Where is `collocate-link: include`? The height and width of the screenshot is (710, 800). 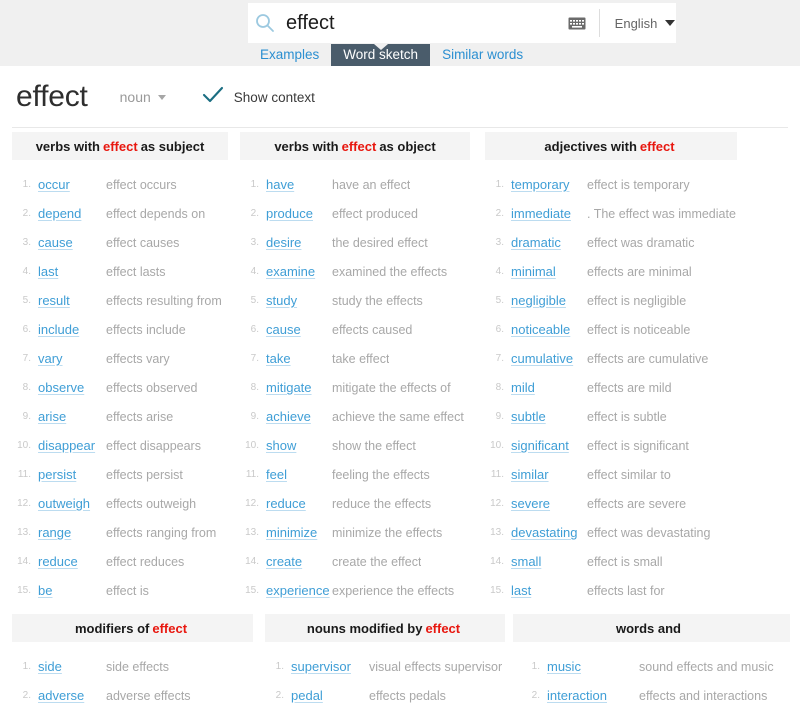 collocate-link: include is located at coordinates (72, 329).